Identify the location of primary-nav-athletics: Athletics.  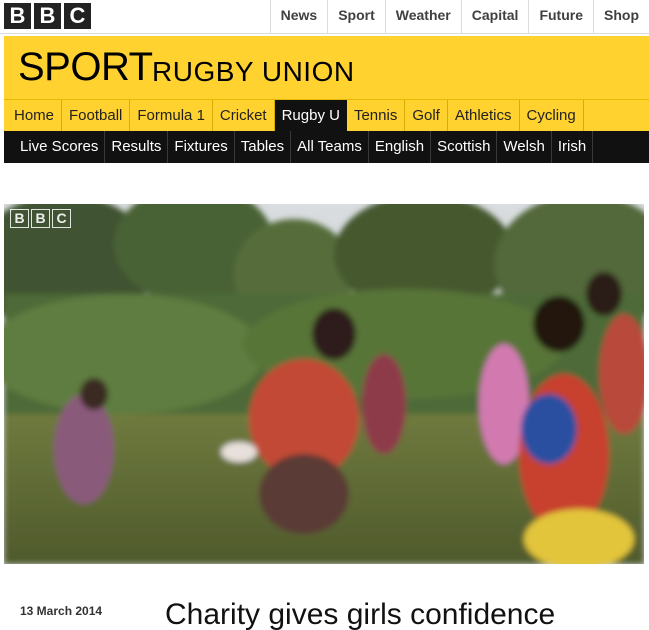
(484, 115).